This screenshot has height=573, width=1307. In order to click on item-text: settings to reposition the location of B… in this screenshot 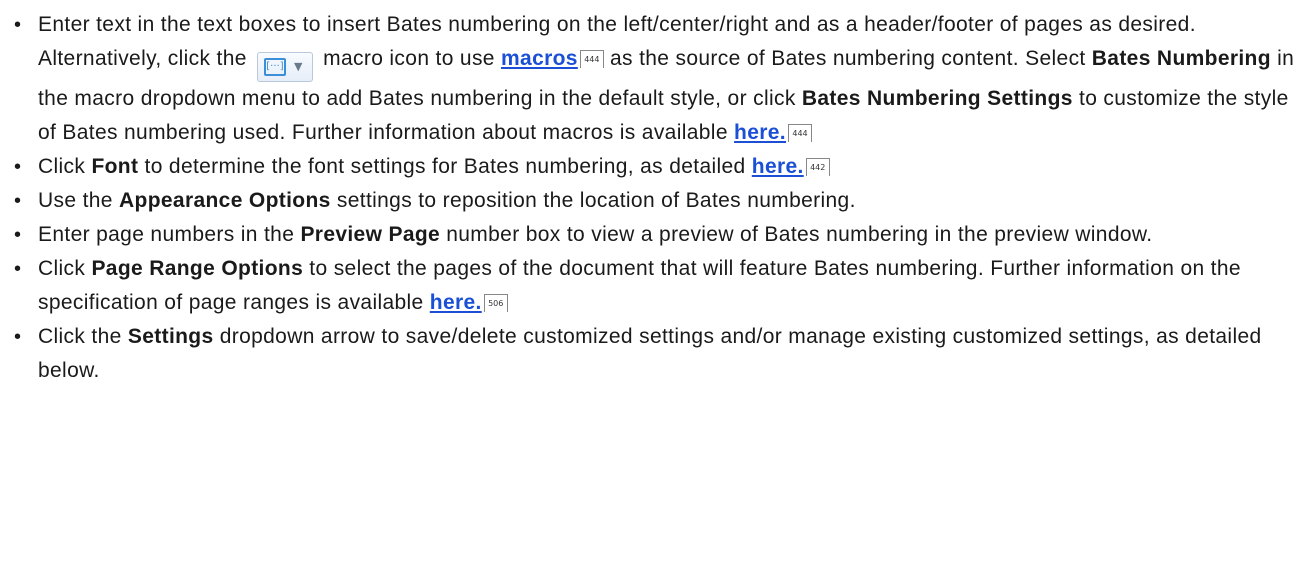, I will do `click(596, 200)`.